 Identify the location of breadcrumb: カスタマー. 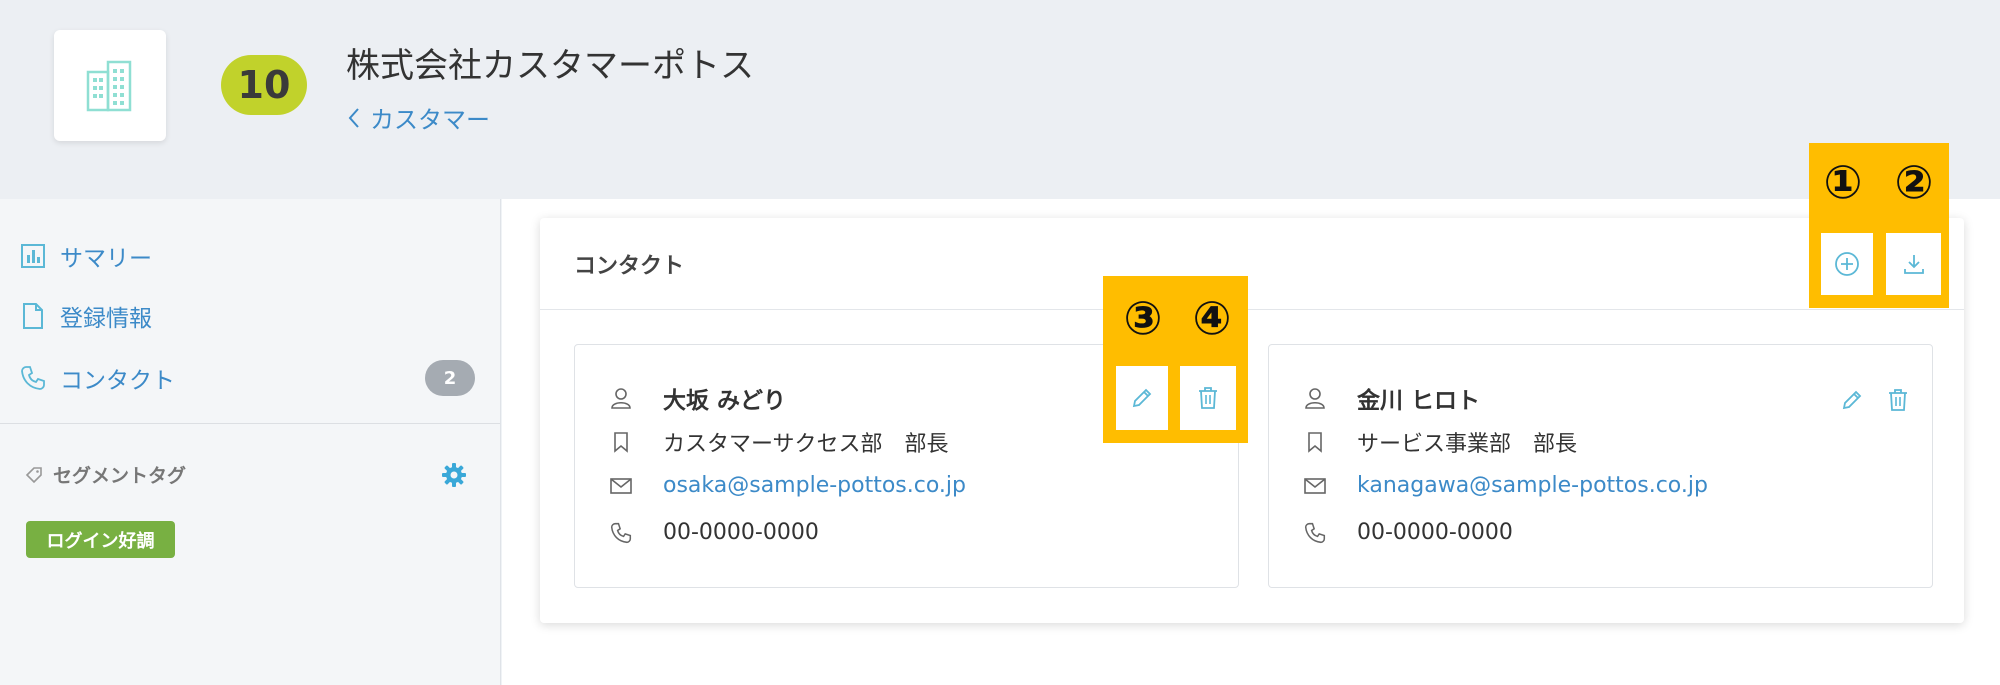
(419, 117).